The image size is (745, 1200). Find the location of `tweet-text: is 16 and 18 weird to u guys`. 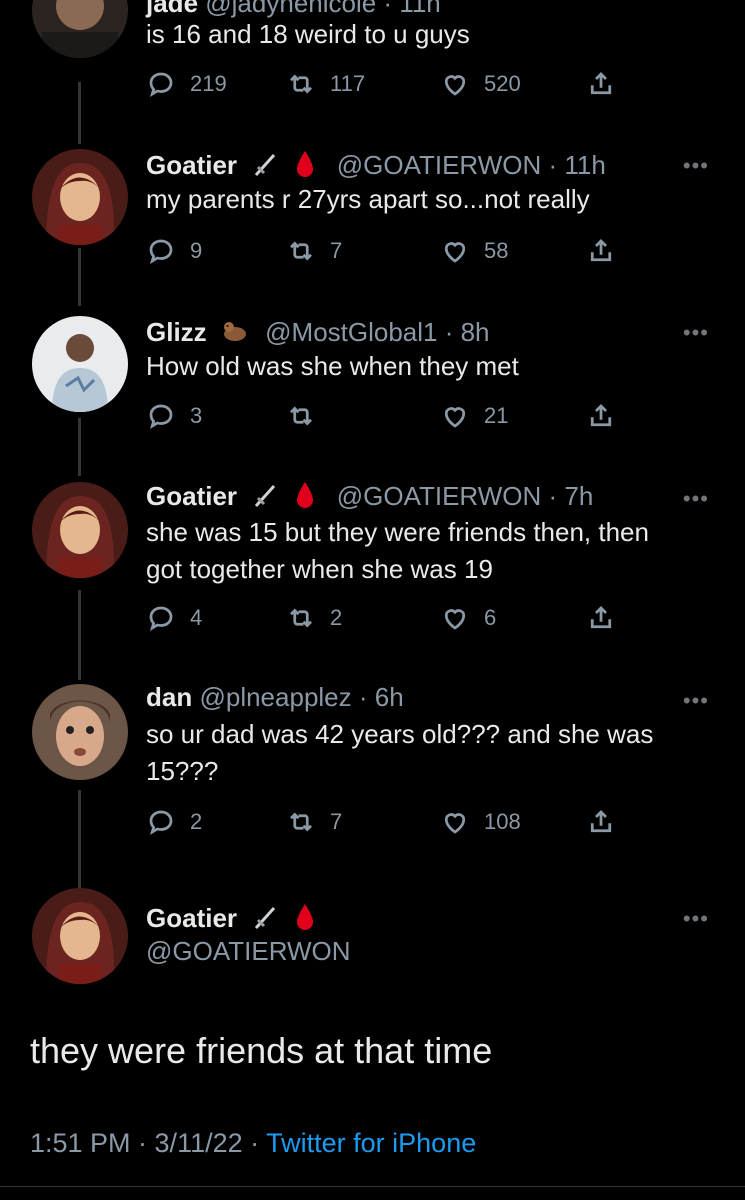

tweet-text: is 16 and 18 weird to u guys is located at coordinates (308, 34).